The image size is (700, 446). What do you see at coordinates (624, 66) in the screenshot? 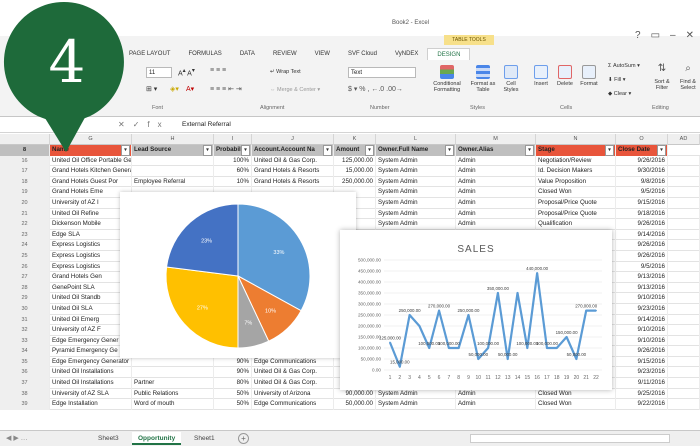
I see `autosum-button: Σ AutoSum ▾` at bounding box center [624, 66].